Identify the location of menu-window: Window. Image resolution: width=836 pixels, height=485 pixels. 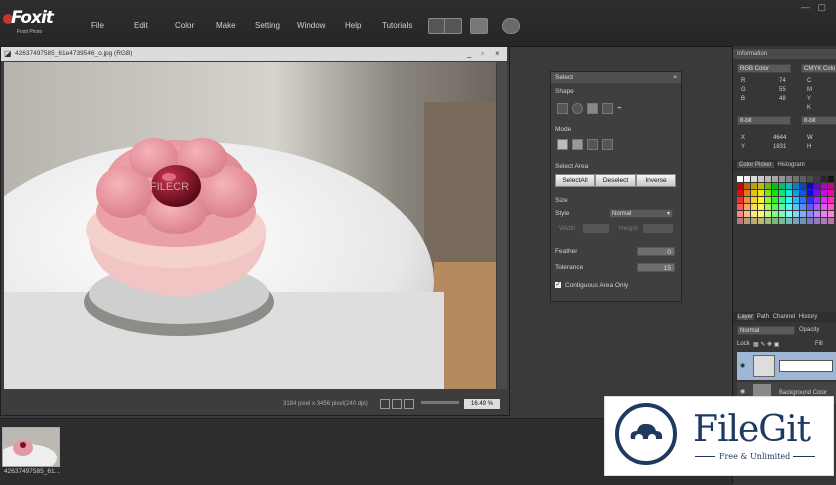
(311, 25).